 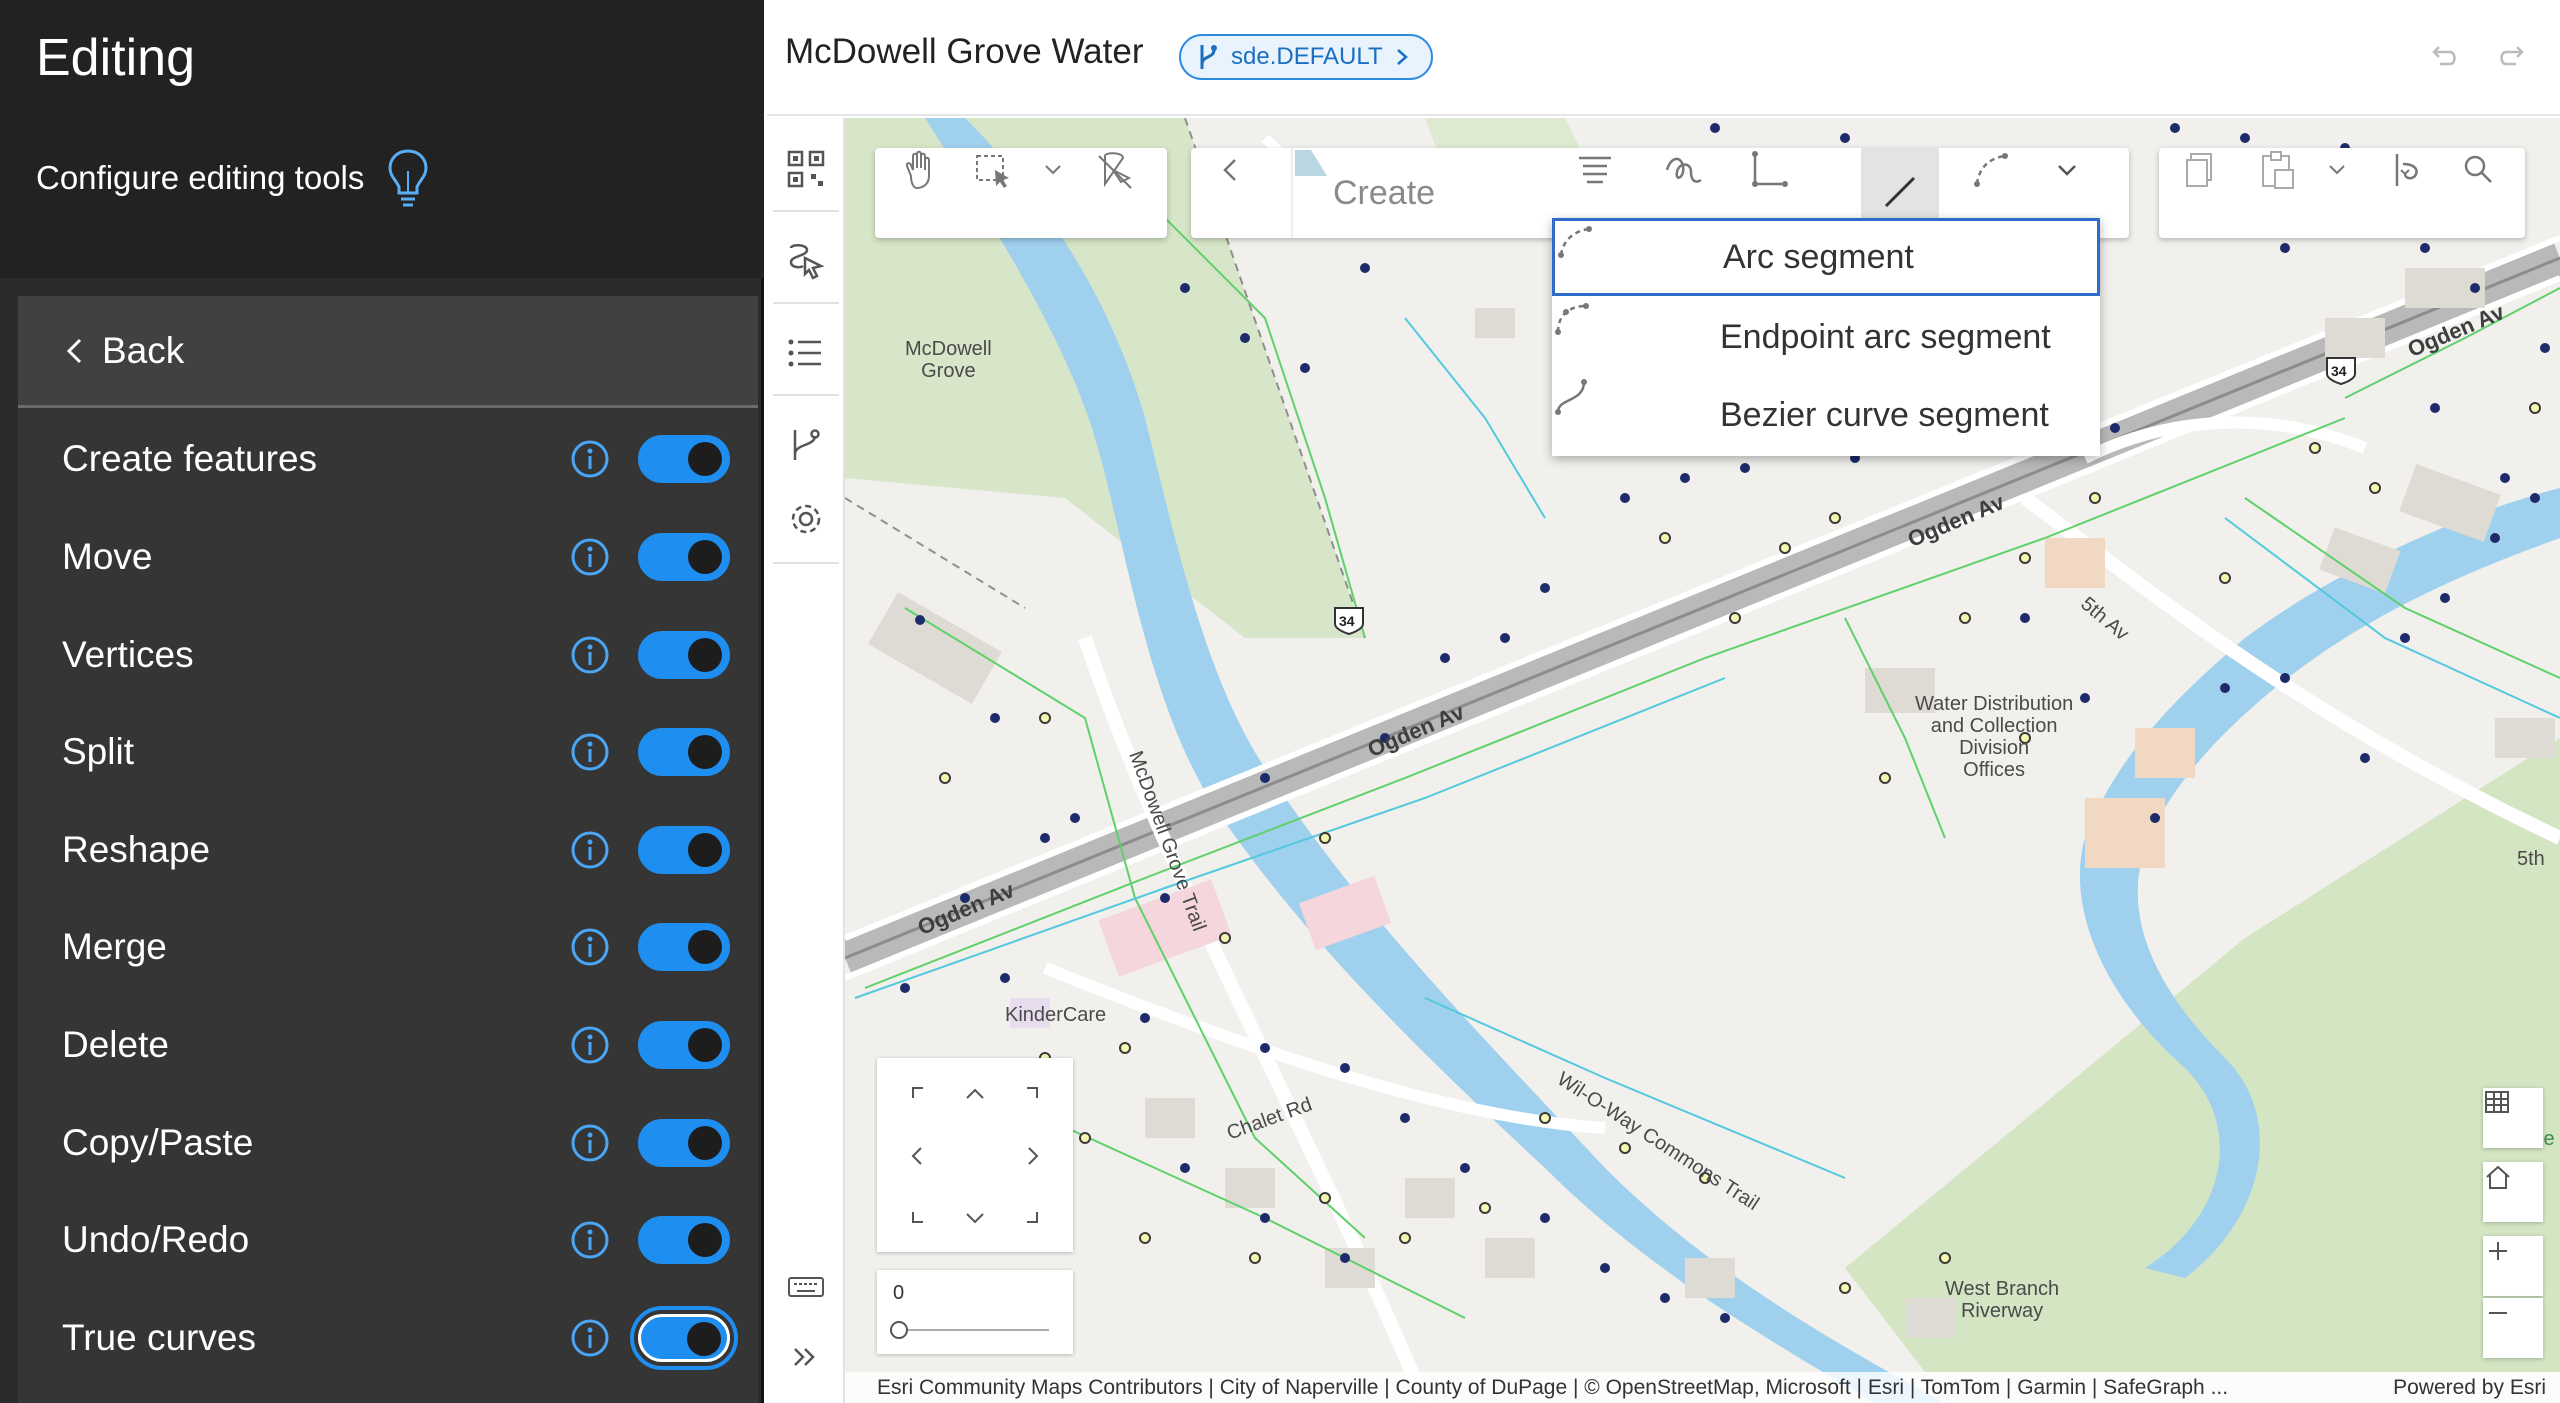 What do you see at coordinates (2513, 1118) in the screenshot?
I see `basemap-gallery-button` at bounding box center [2513, 1118].